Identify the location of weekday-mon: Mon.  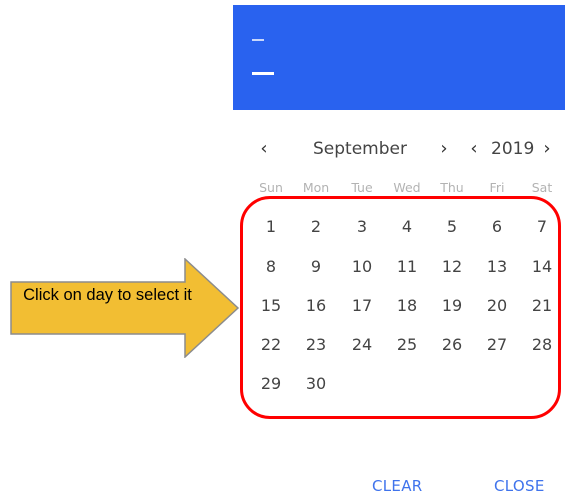
(316, 187).